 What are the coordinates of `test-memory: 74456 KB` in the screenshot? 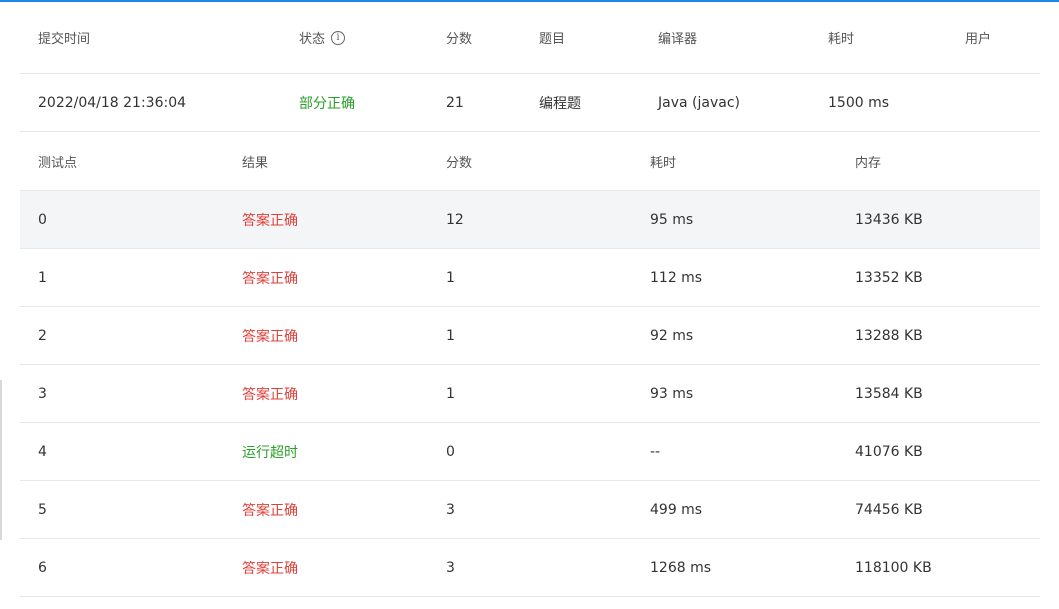 It's located at (889, 509).